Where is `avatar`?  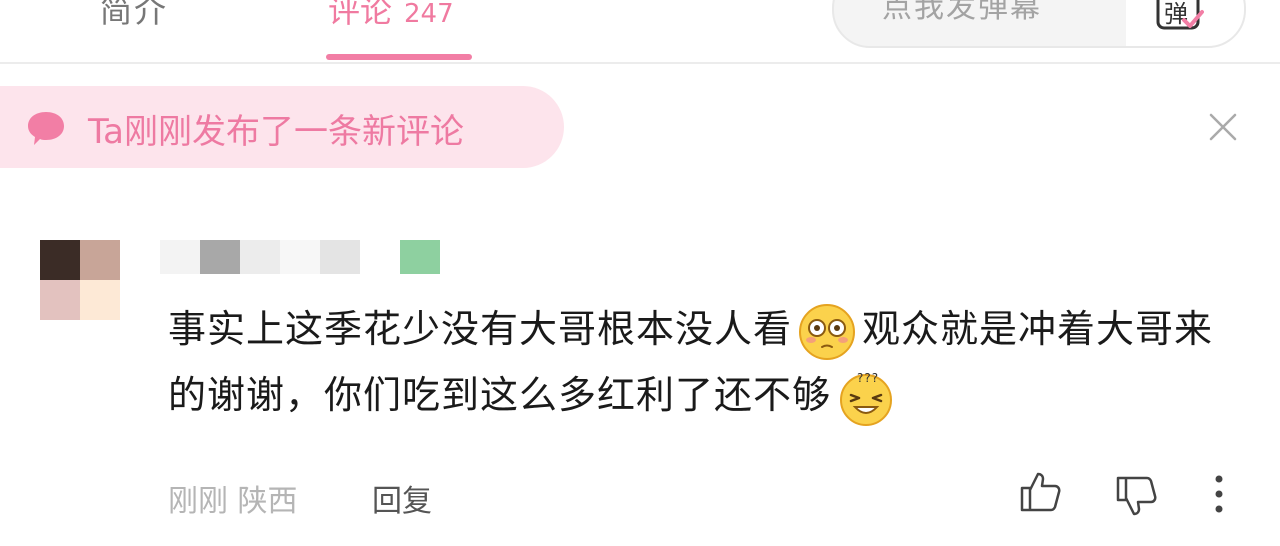 avatar is located at coordinates (80, 280).